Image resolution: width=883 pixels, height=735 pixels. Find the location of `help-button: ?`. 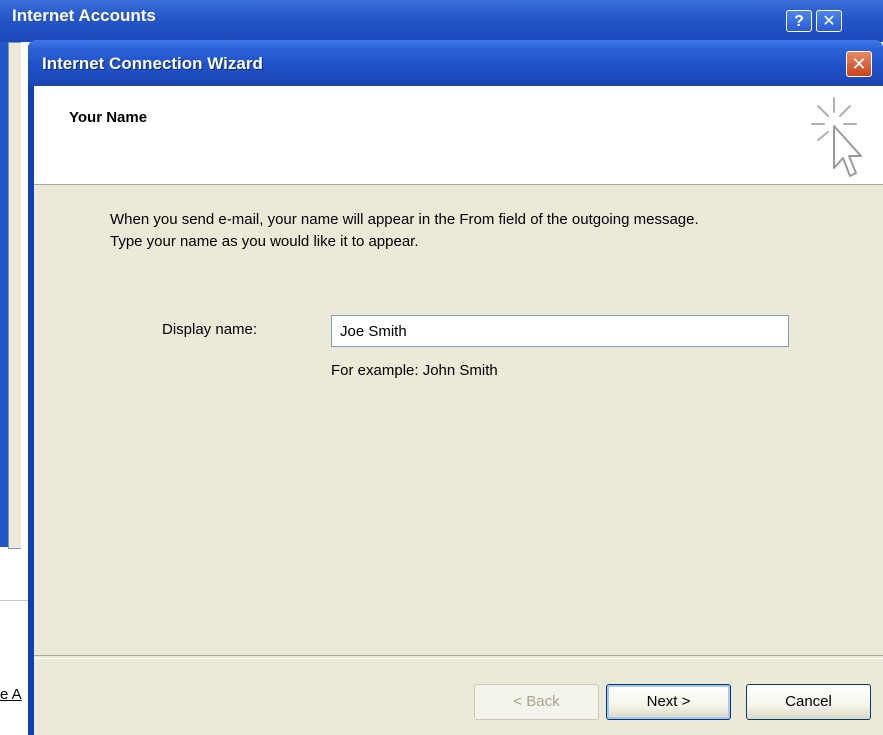

help-button: ? is located at coordinates (799, 21).